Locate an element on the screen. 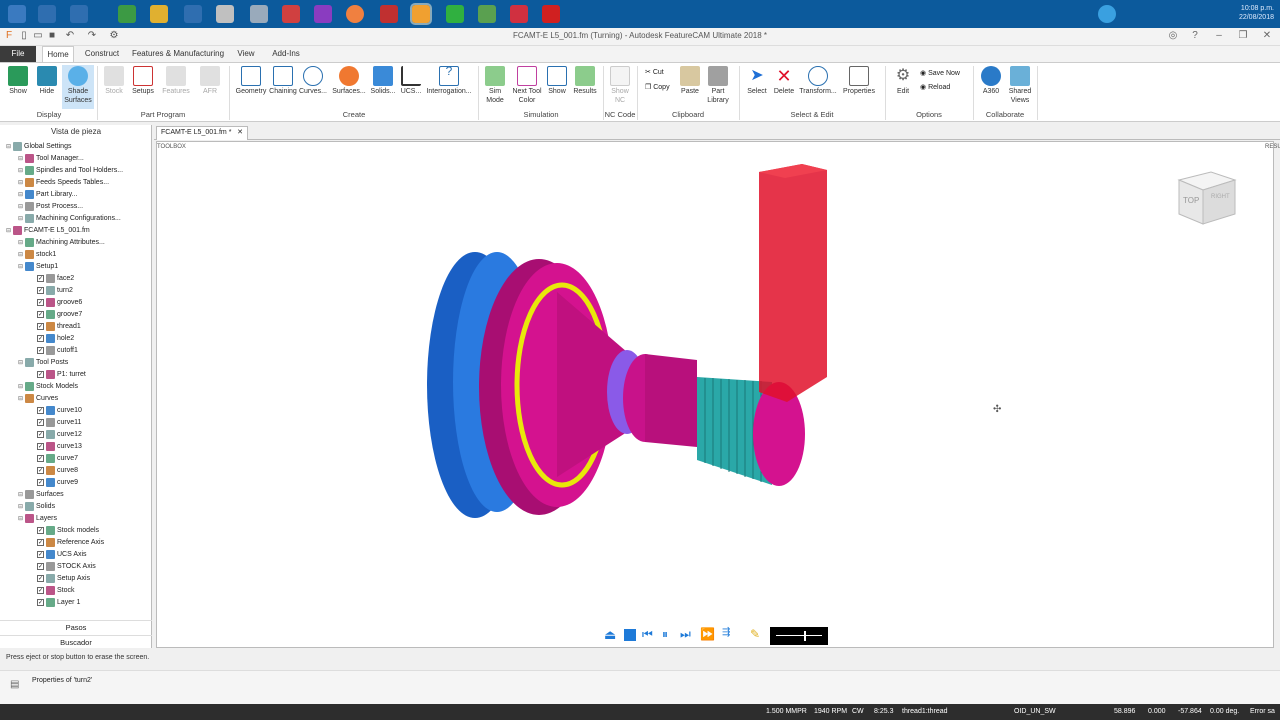 Image resolution: width=1280 pixels, height=720 pixels. next-tool-color-button: Next Tool Color is located at coordinates (527, 85).